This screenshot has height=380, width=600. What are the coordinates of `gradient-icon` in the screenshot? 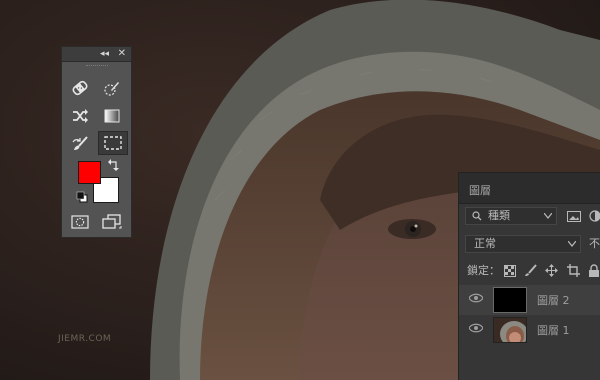 It's located at (112, 116).